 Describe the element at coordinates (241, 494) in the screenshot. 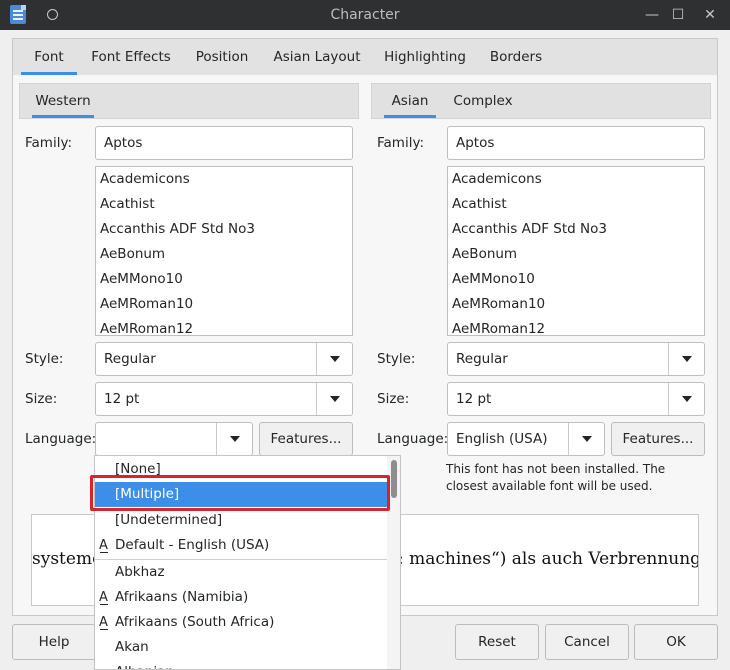

I see `dropdown-item-multiple: [Multiple]` at that location.